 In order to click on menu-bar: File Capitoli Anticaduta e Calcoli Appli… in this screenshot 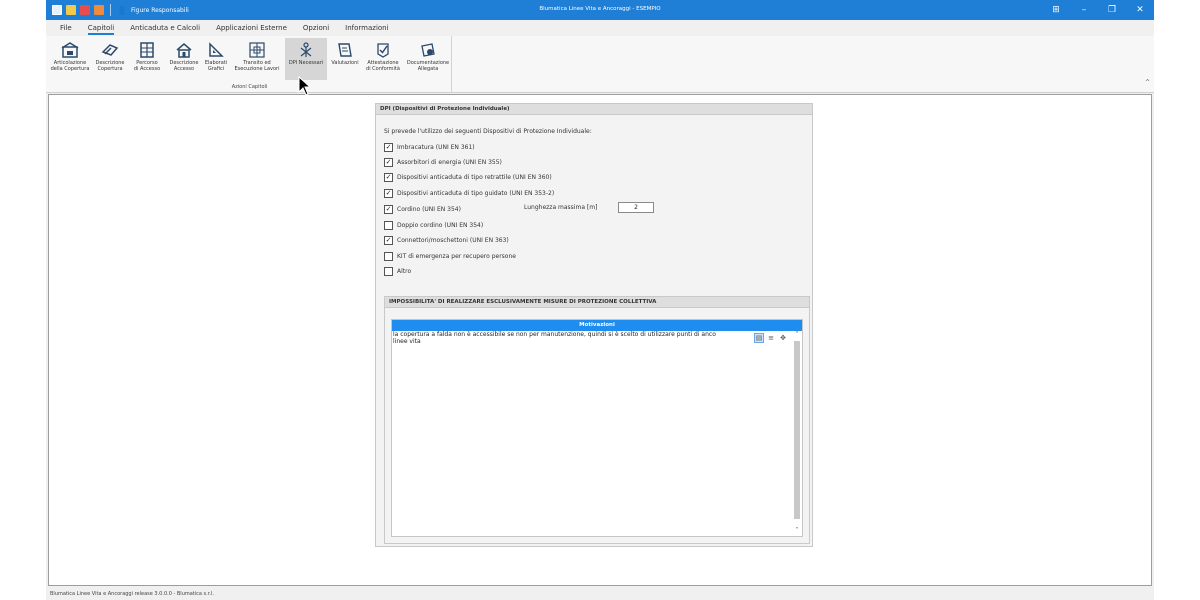, I will do `click(600, 28)`.